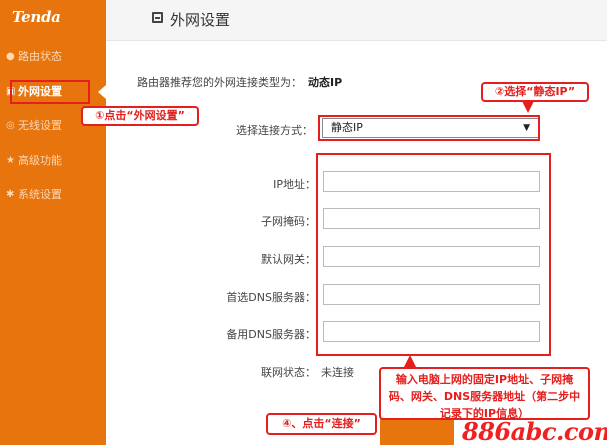 The height and width of the screenshot is (446, 607). What do you see at coordinates (50, 92) in the screenshot?
I see `active-item-highlight` at bounding box center [50, 92].